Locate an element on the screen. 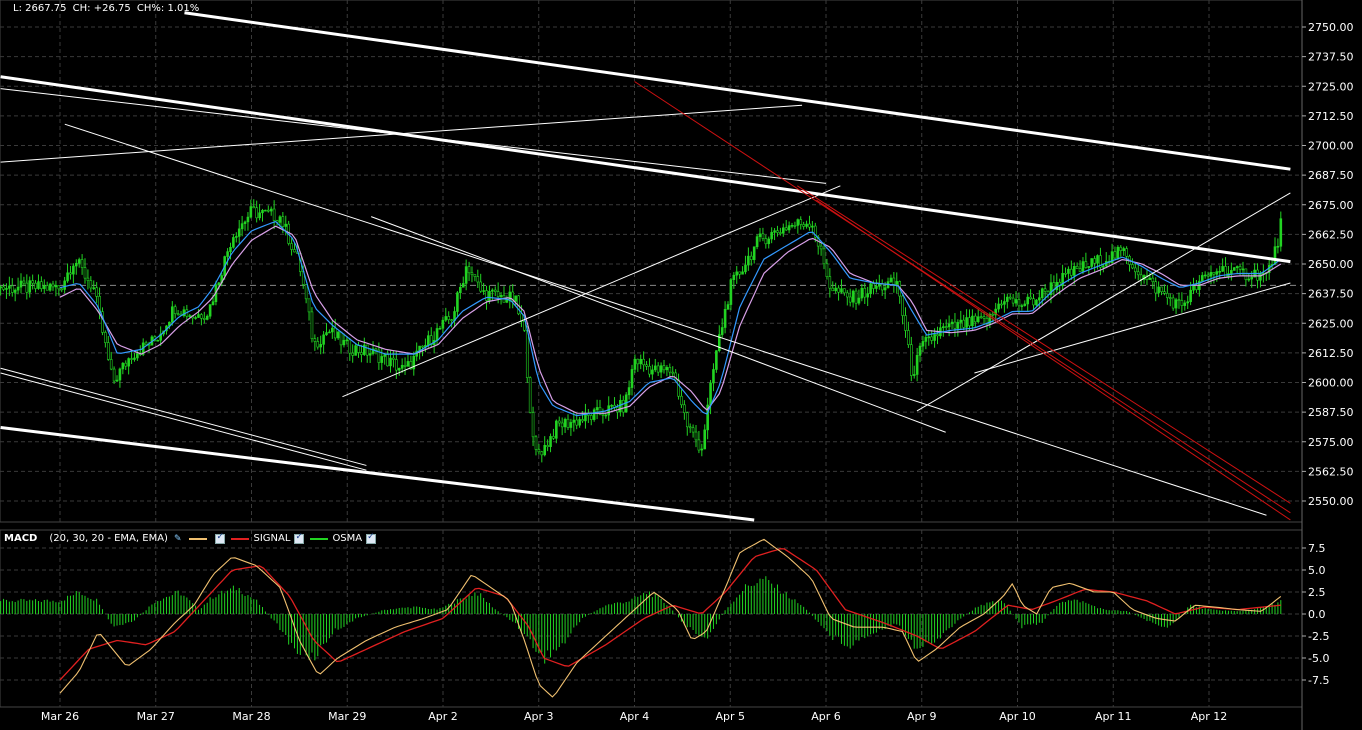 Image resolution: width=1362 pixels, height=730 pixels. signal-checkbox is located at coordinates (299, 538).